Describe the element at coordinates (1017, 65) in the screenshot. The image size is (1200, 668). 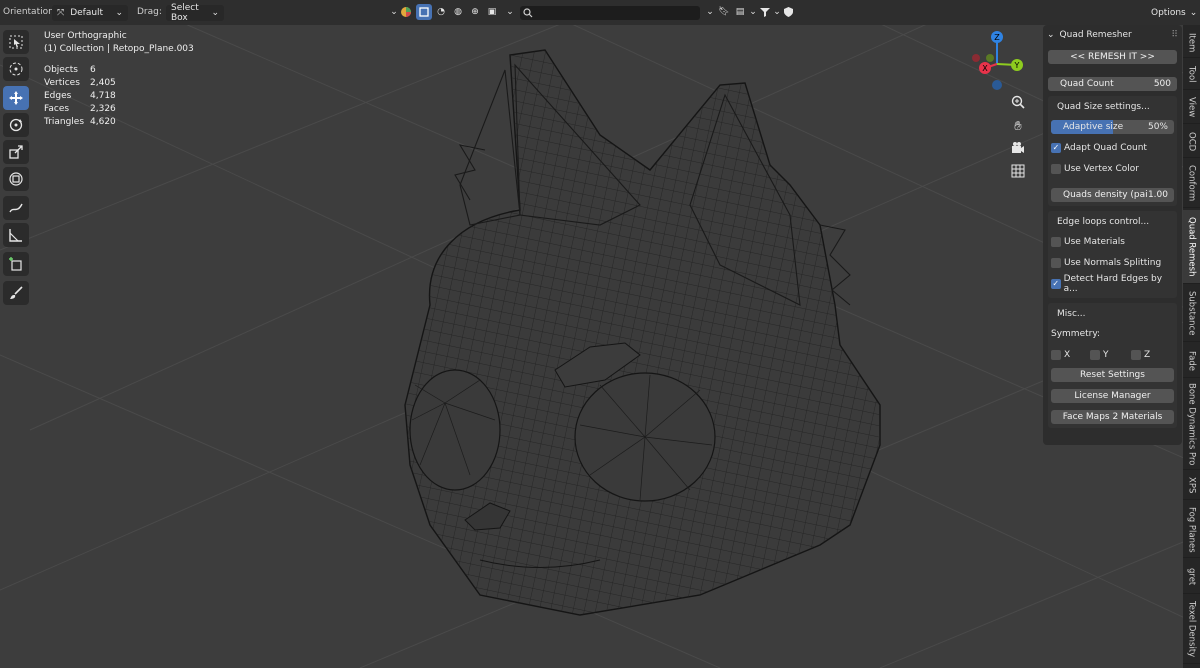
I see `gizmo-y-label: Y` at that location.